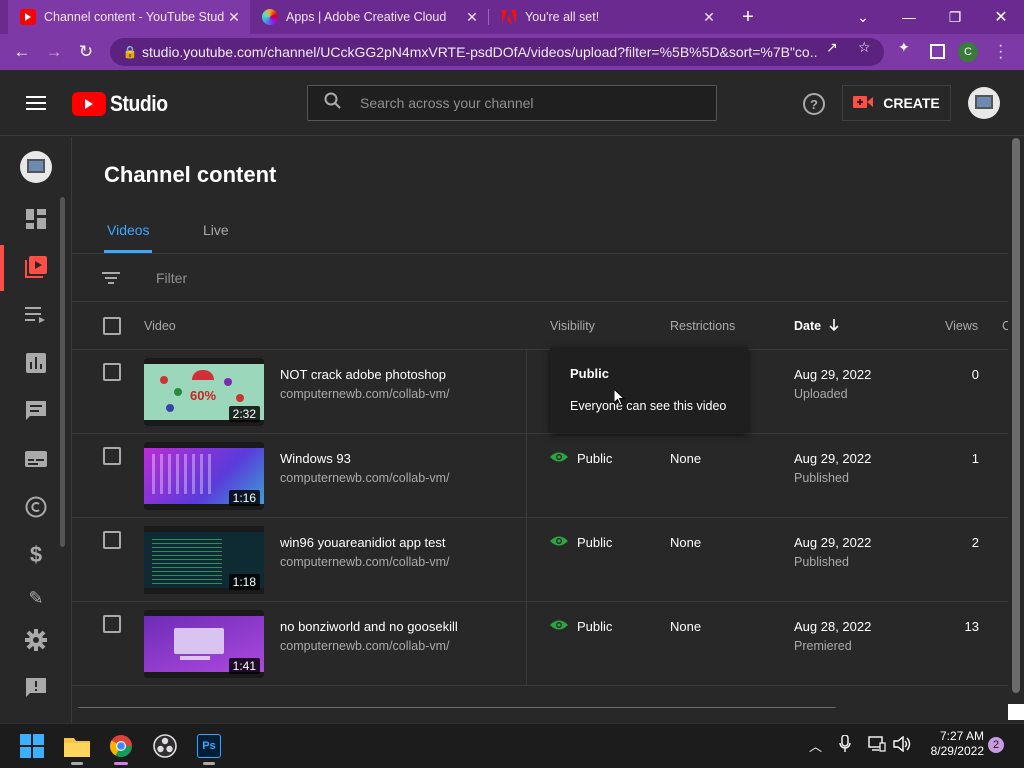 The height and width of the screenshot is (768, 1024). What do you see at coordinates (54, 52) in the screenshot?
I see `forward-button: →` at bounding box center [54, 52].